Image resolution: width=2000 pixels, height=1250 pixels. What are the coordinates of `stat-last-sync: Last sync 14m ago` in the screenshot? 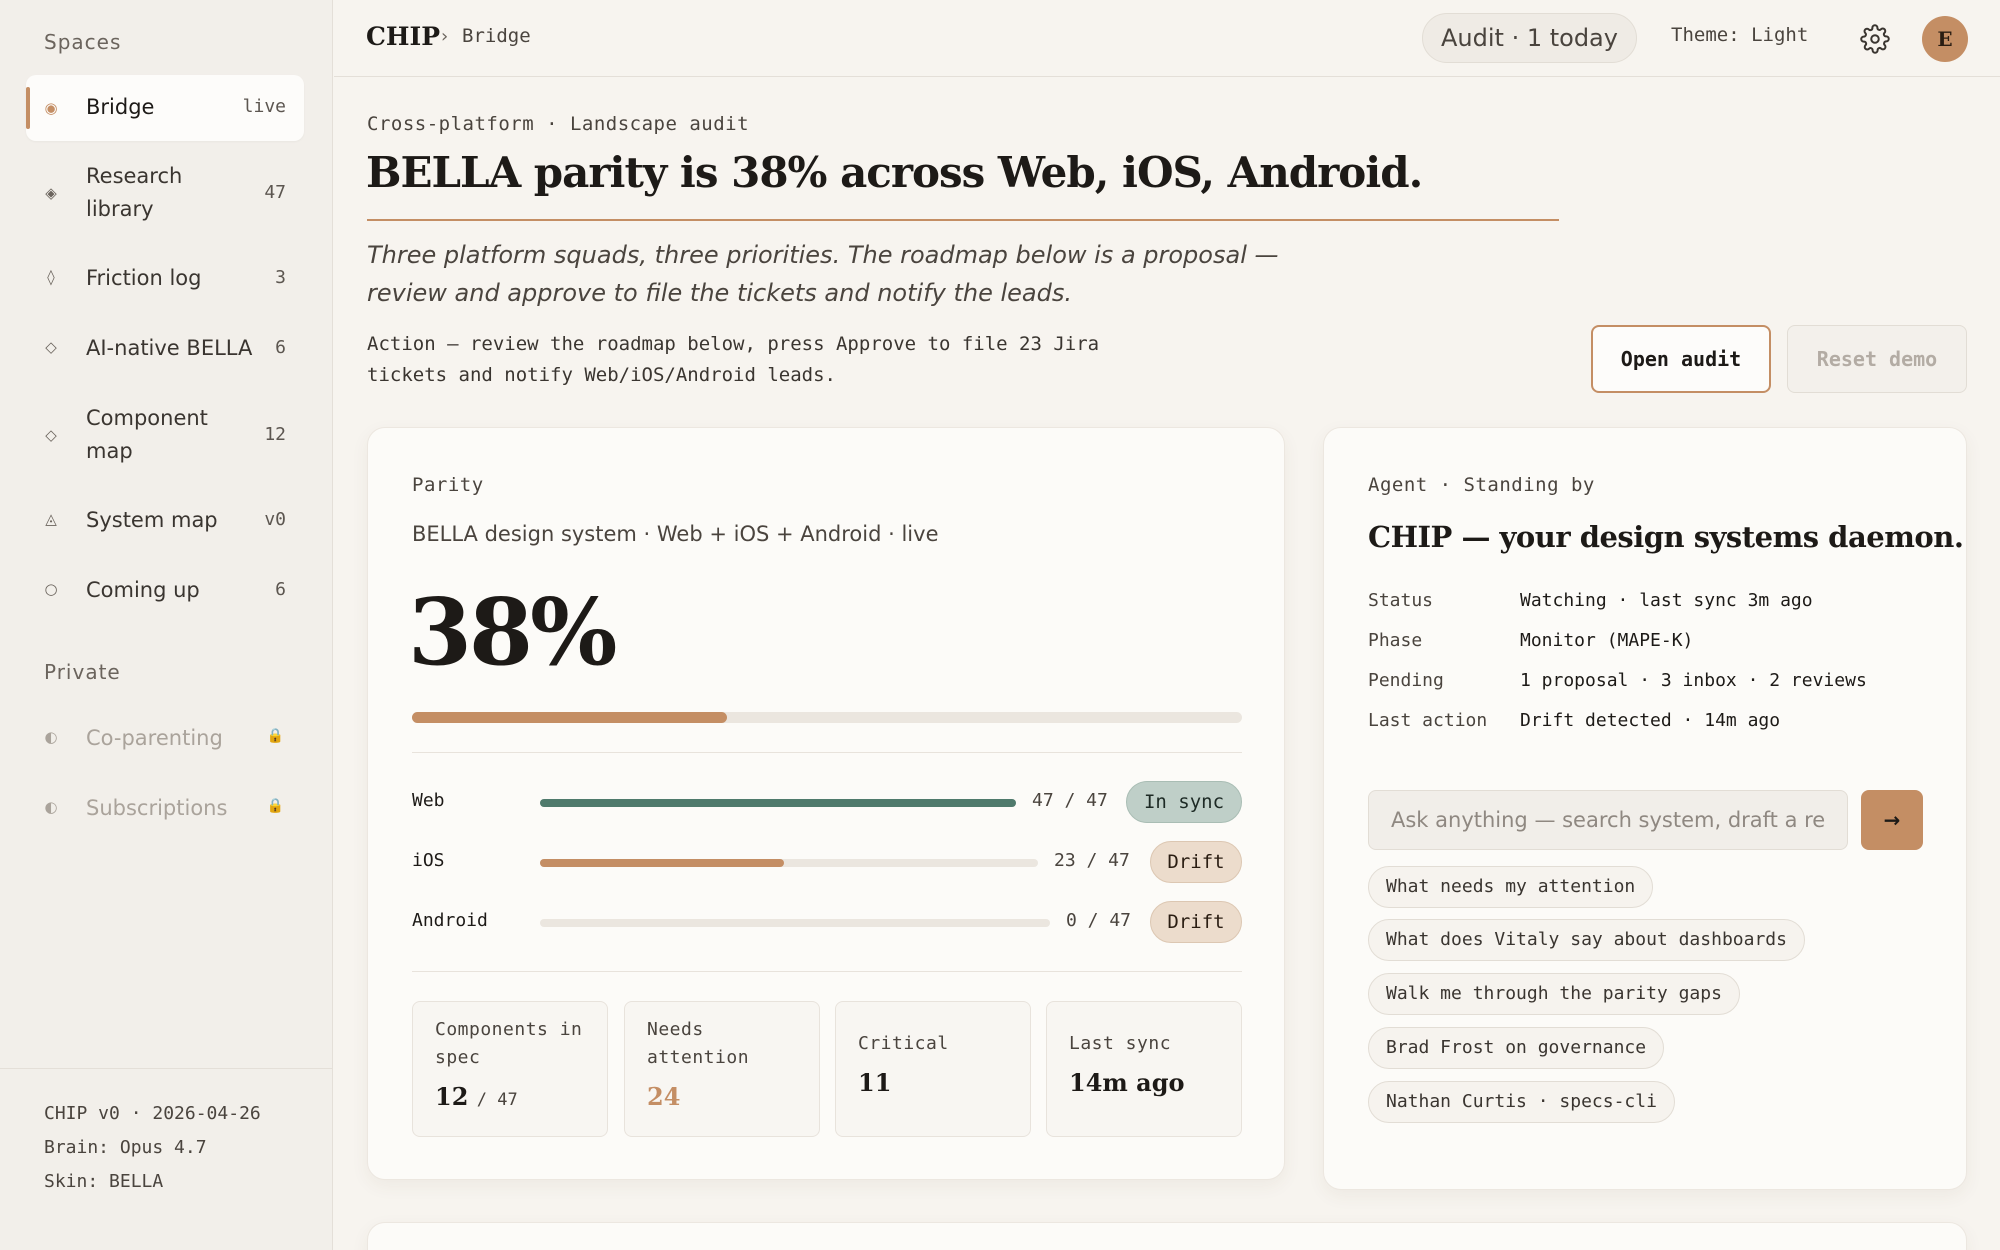 It's located at (1144, 1069).